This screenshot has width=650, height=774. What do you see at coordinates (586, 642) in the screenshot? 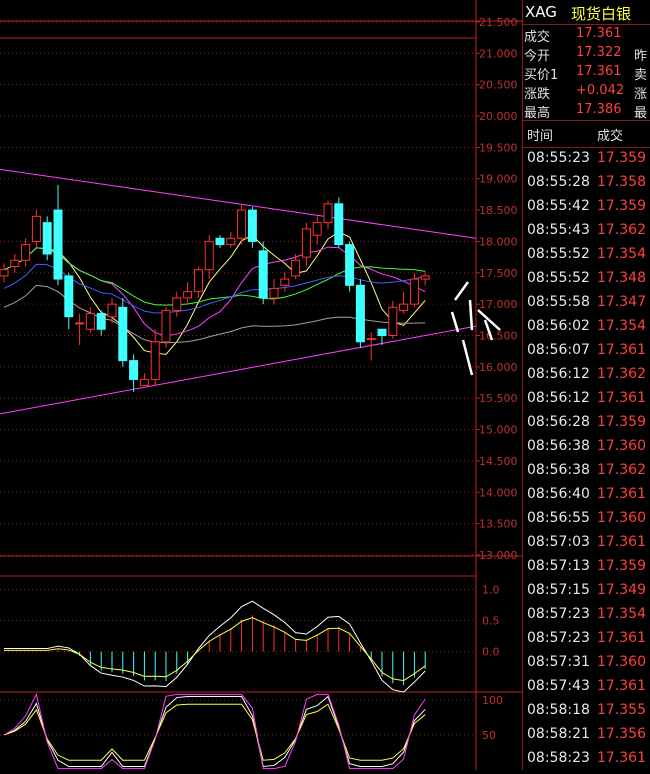
I see `tick-row: 08:57:23 17.361` at bounding box center [586, 642].